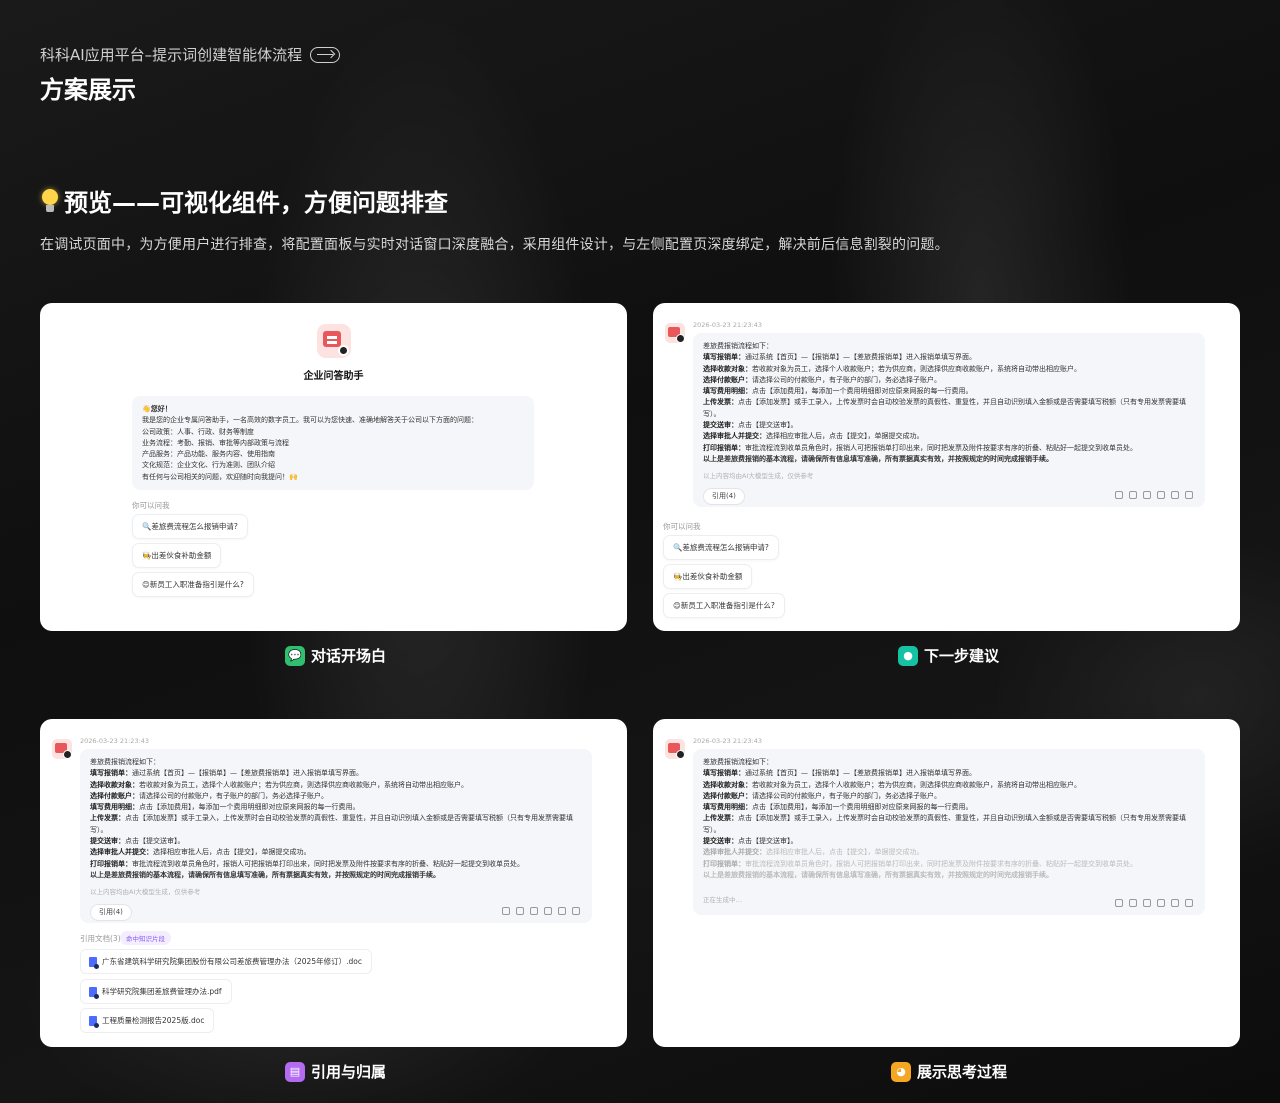 The height and width of the screenshot is (1103, 1280). What do you see at coordinates (845, 852) in the screenshot?
I see `step-value: 选择相应审批人后，点击【提交】，单据提交成功。` at bounding box center [845, 852].